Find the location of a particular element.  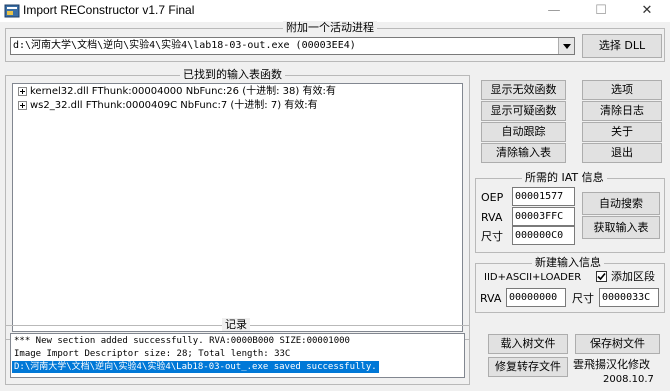

chevron-down-icon is located at coordinates (566, 46).